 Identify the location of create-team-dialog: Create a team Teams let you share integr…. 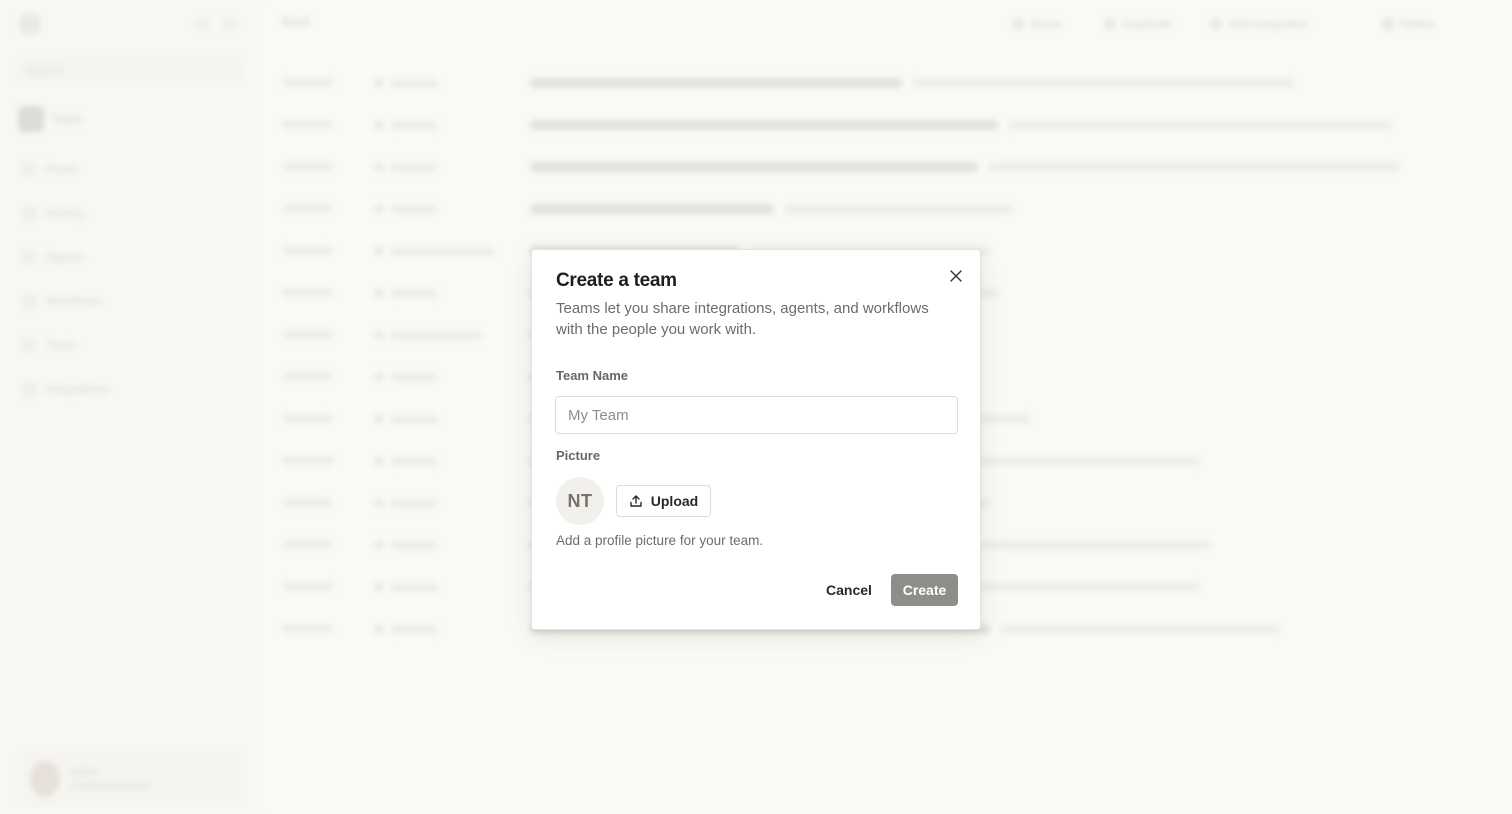
(756, 439).